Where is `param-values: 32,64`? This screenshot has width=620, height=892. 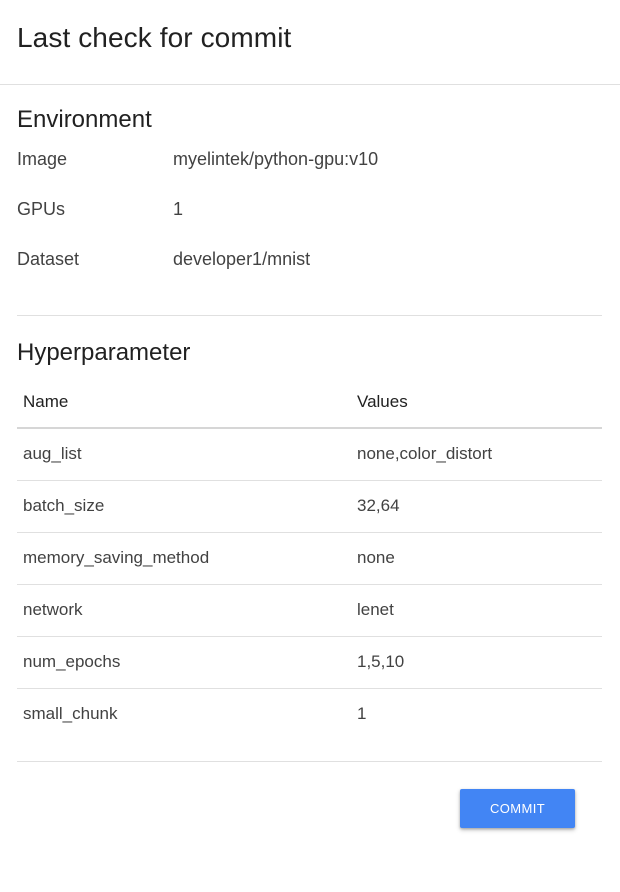 param-values: 32,64 is located at coordinates (378, 505).